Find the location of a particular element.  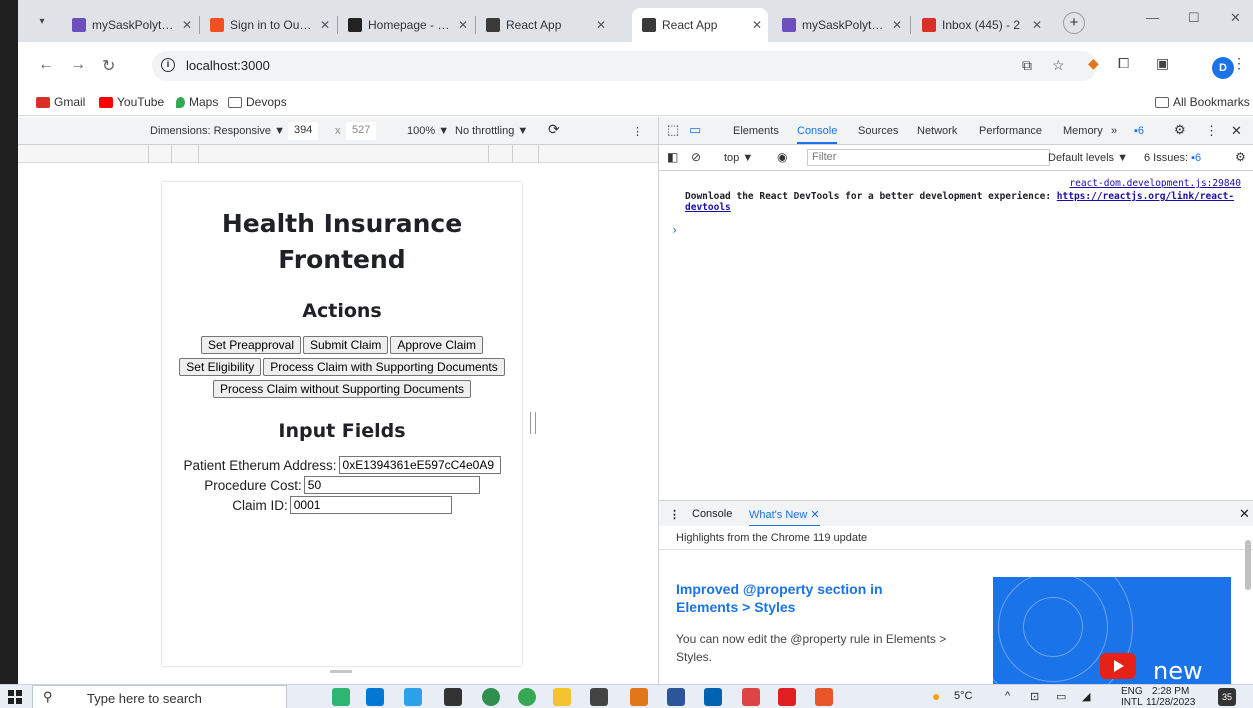

snipping-tool-icon is located at coordinates (751, 697).